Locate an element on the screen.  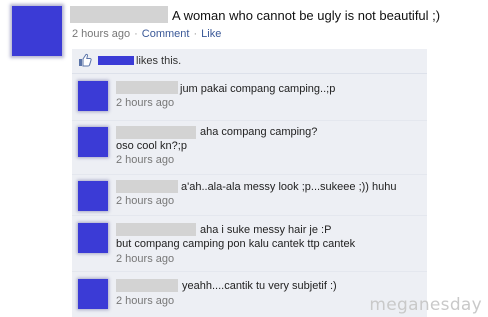
comment-text-line2: oso cool kn?;p is located at coordinates (151, 146).